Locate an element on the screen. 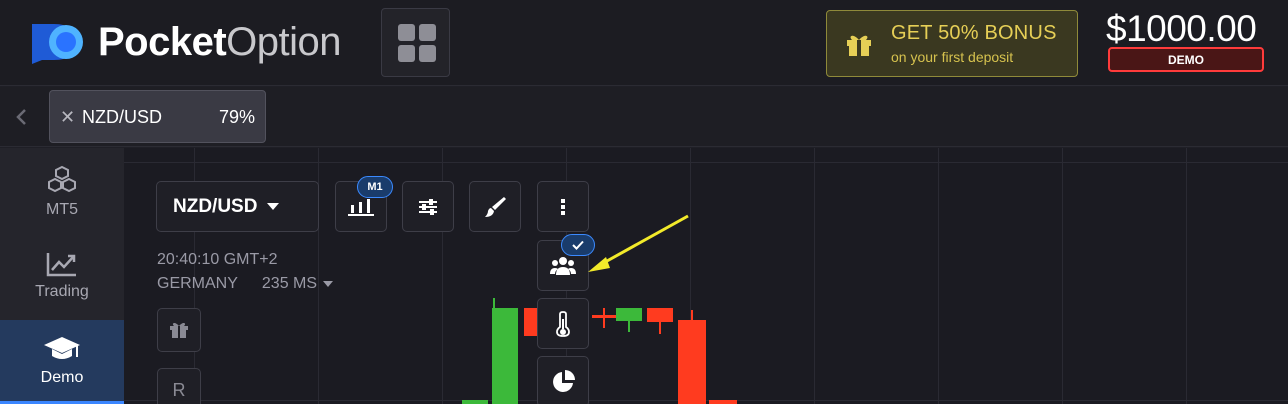 This screenshot has height=404, width=1288. indicators-settings-button is located at coordinates (428, 206).